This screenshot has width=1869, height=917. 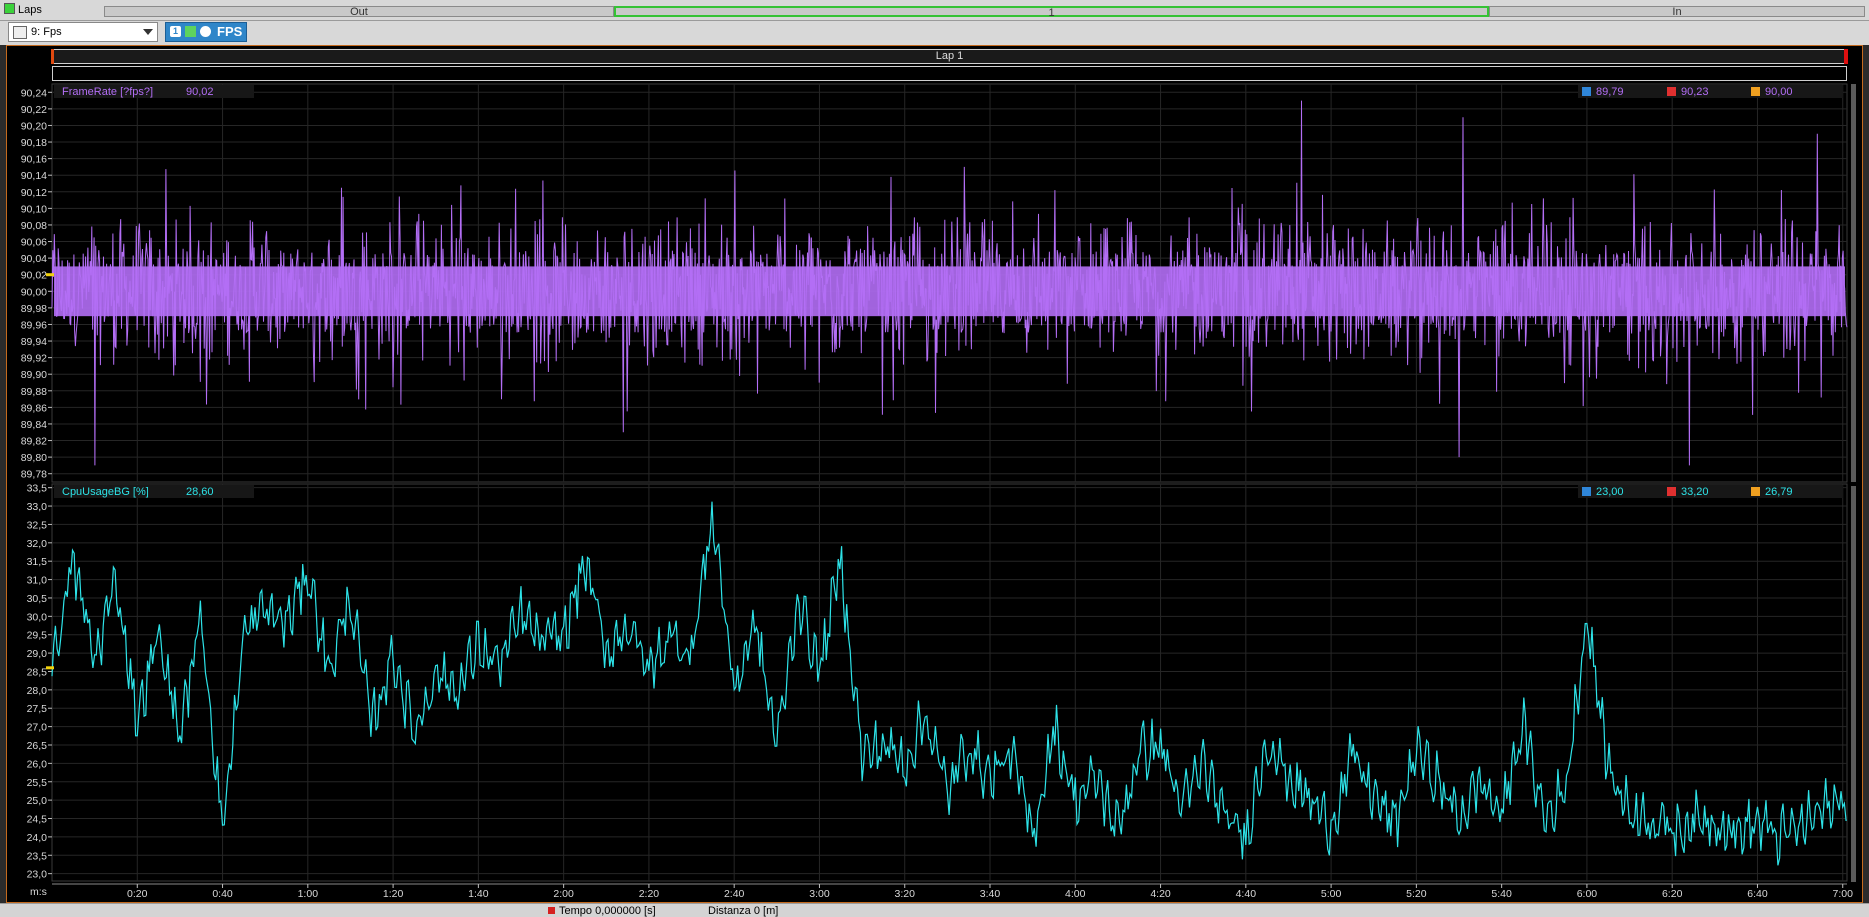 What do you see at coordinates (37, 709) in the screenshot?
I see `y-tick-label: 27,5` at bounding box center [37, 709].